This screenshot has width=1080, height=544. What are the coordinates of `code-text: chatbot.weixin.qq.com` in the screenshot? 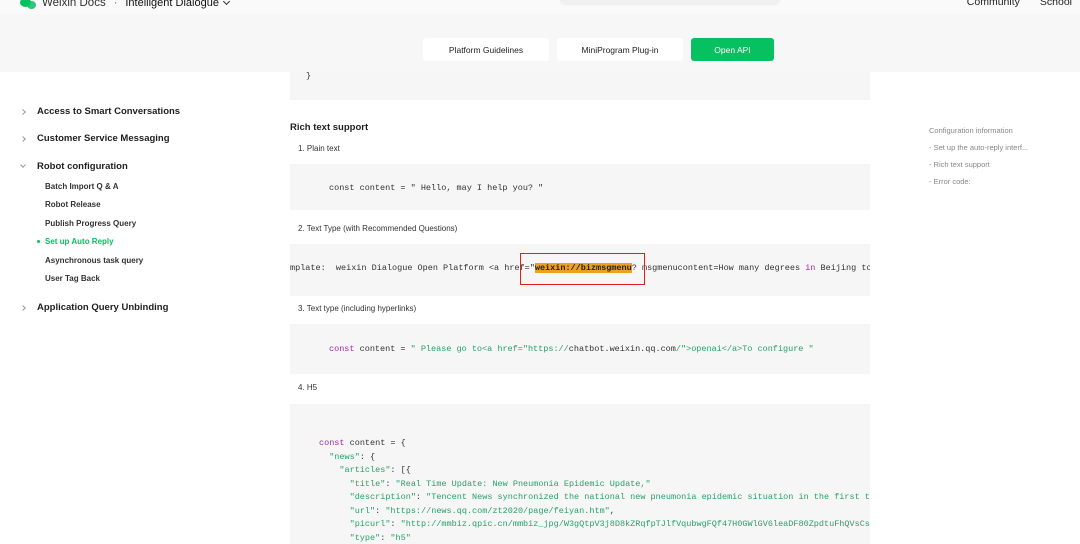 It's located at (622, 349).